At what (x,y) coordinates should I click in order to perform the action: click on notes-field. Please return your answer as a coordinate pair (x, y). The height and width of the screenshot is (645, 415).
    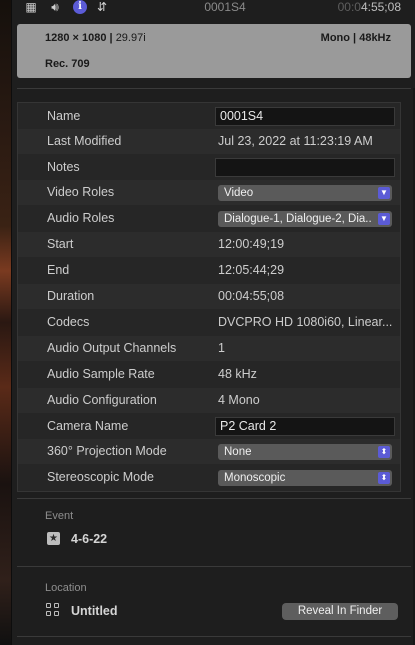
    Looking at the image, I should click on (305, 167).